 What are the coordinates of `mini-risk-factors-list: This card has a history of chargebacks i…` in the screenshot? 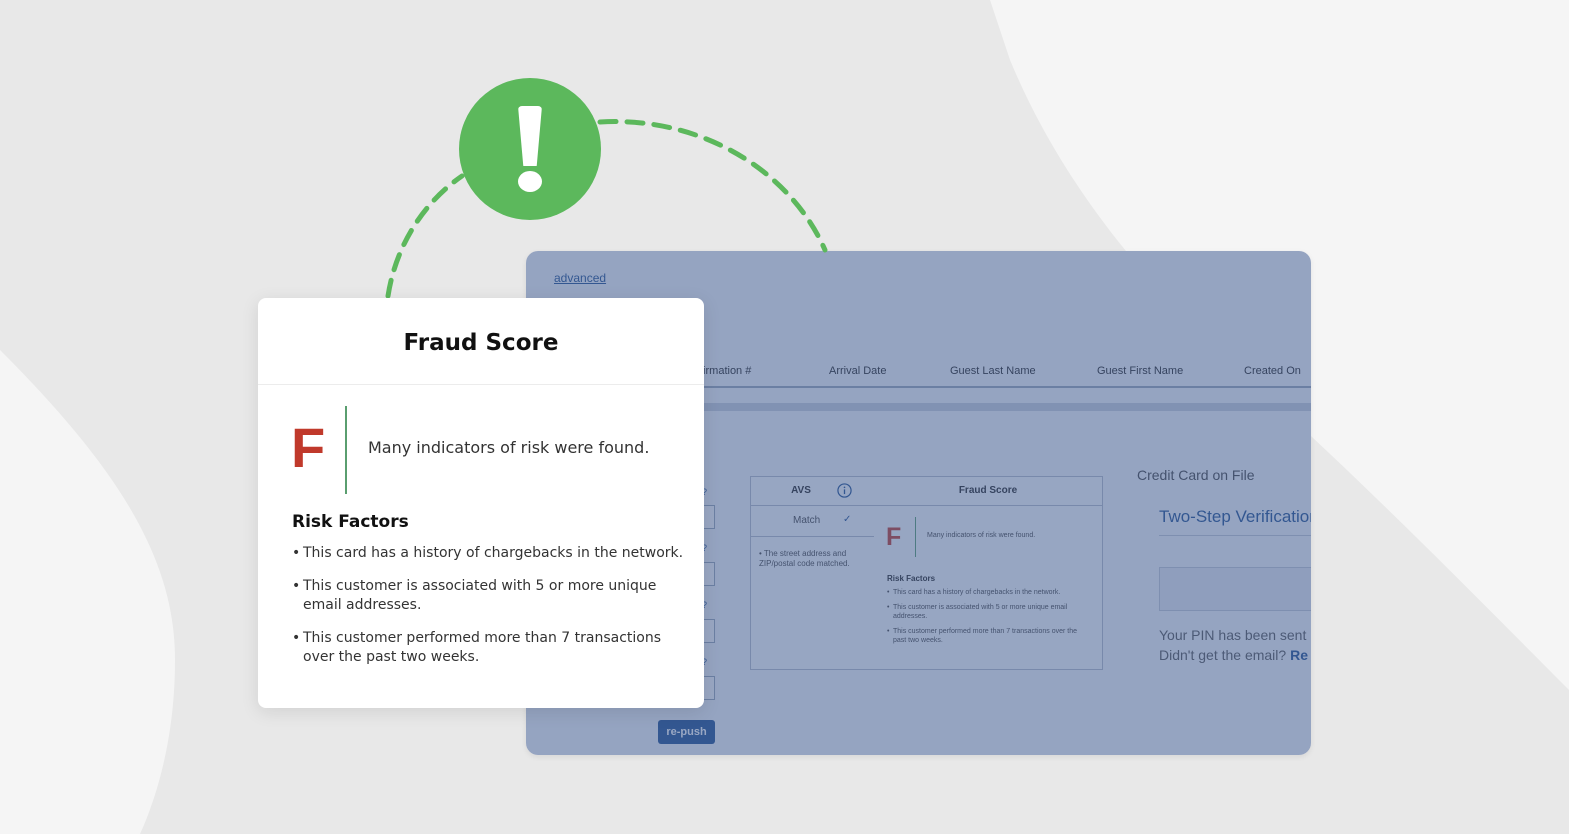 It's located at (989, 619).